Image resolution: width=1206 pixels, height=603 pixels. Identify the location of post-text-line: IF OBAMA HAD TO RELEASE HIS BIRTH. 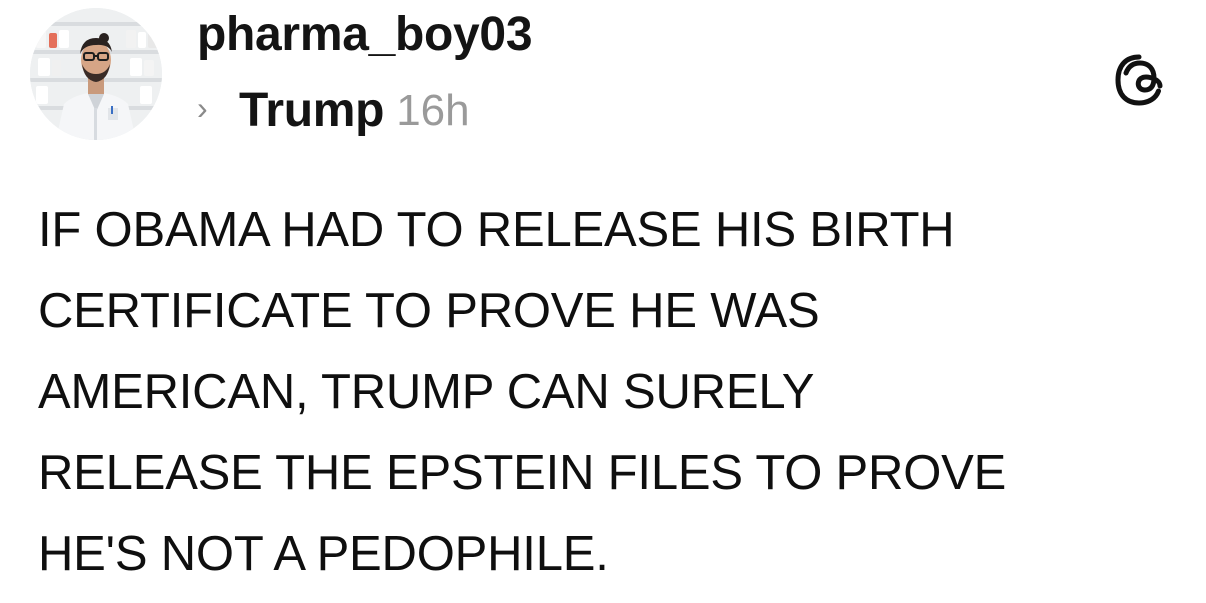
(496, 230).